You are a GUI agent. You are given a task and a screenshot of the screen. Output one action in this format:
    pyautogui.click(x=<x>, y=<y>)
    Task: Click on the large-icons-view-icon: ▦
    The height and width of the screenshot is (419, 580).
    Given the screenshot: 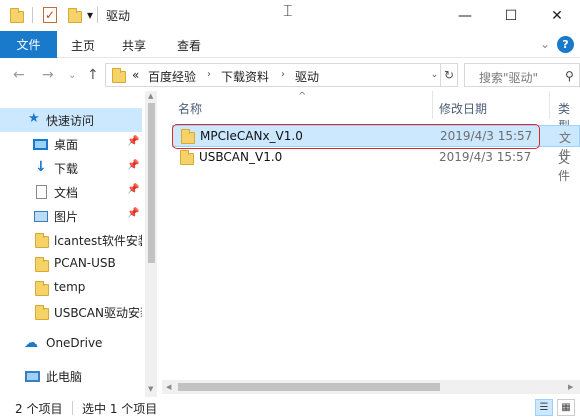 What is the action you would take?
    pyautogui.click(x=566, y=407)
    